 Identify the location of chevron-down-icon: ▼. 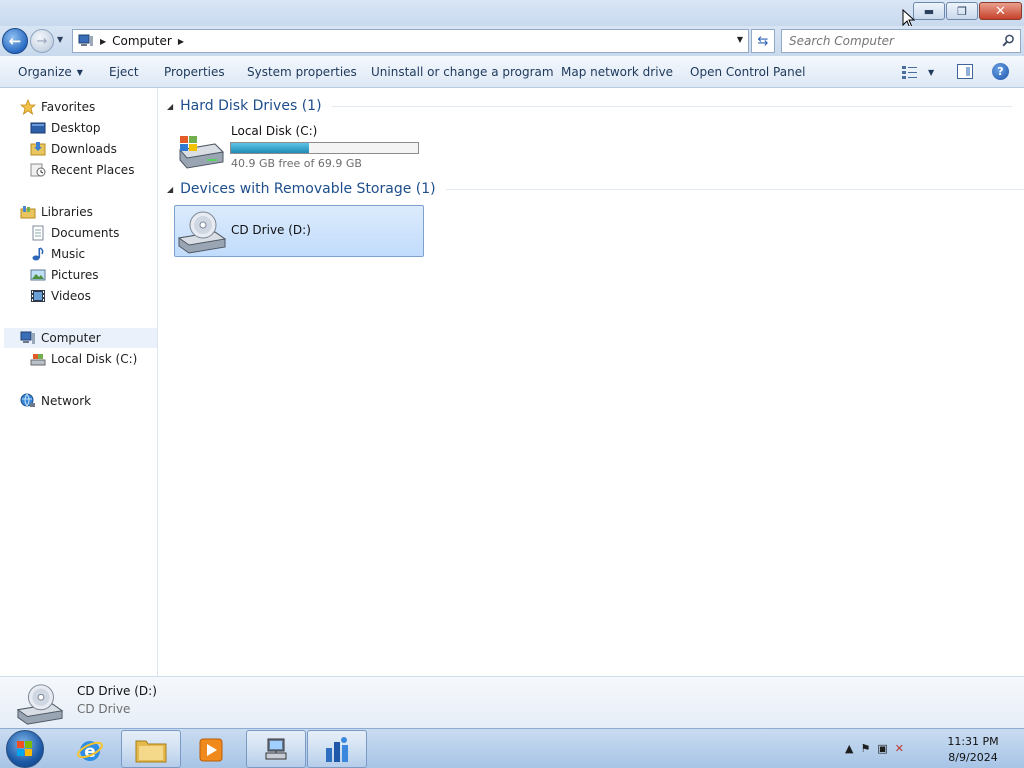
(79, 72).